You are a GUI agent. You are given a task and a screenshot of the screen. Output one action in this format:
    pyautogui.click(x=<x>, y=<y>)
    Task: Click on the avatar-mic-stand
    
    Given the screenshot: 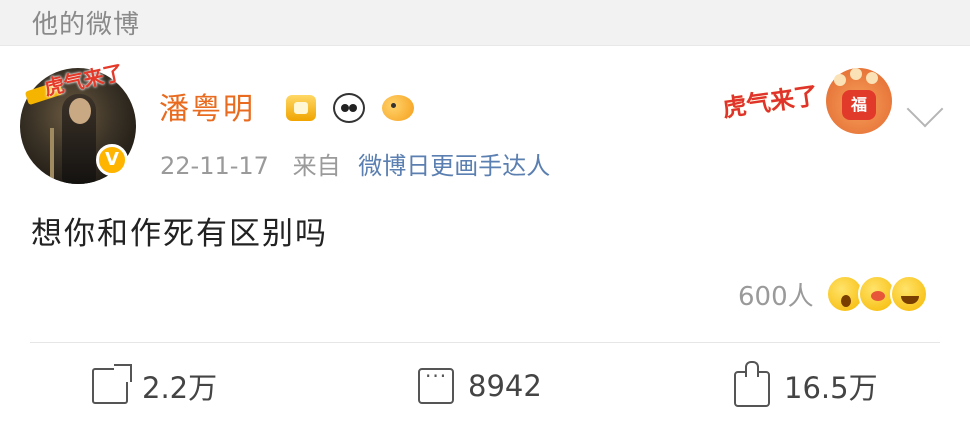 What is the action you would take?
    pyautogui.click(x=52, y=156)
    